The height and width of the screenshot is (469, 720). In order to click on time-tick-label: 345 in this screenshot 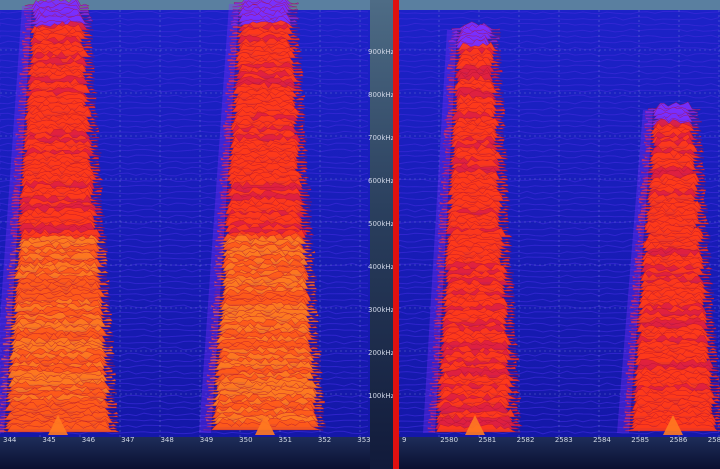, I will do `click(49, 440)`.